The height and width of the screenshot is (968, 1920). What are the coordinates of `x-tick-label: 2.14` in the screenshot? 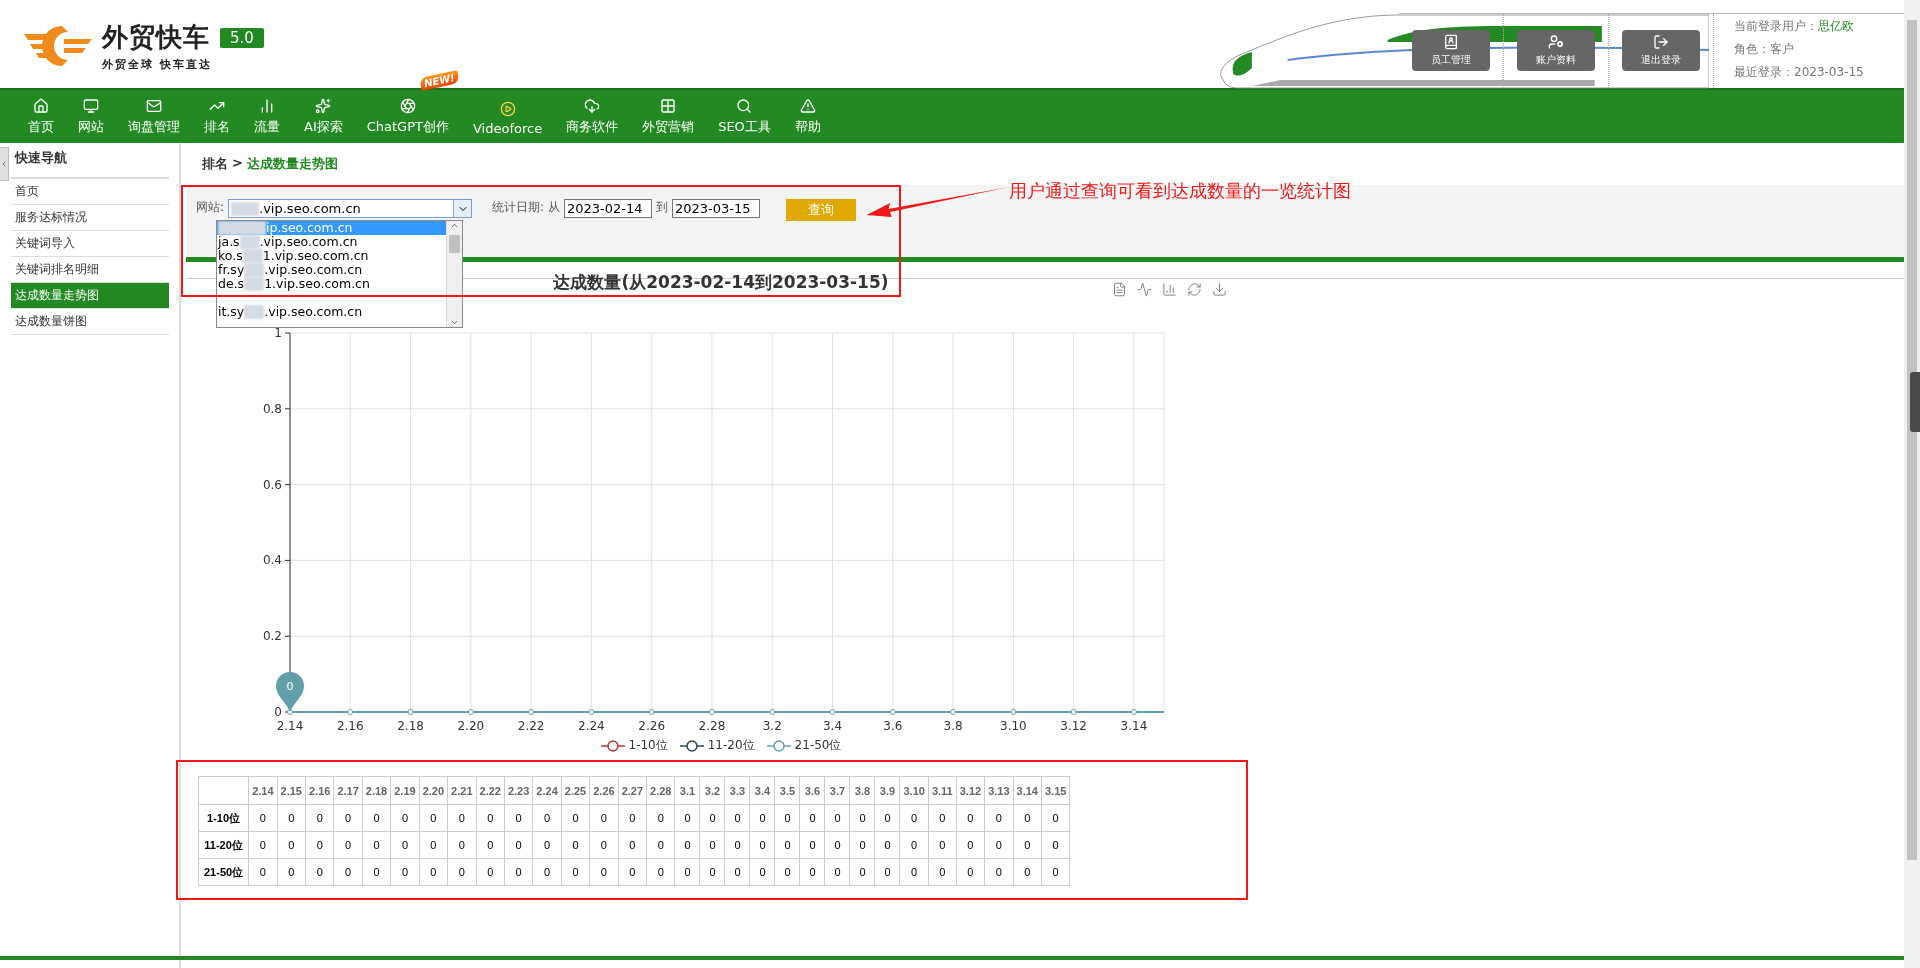 It's located at (290, 726).